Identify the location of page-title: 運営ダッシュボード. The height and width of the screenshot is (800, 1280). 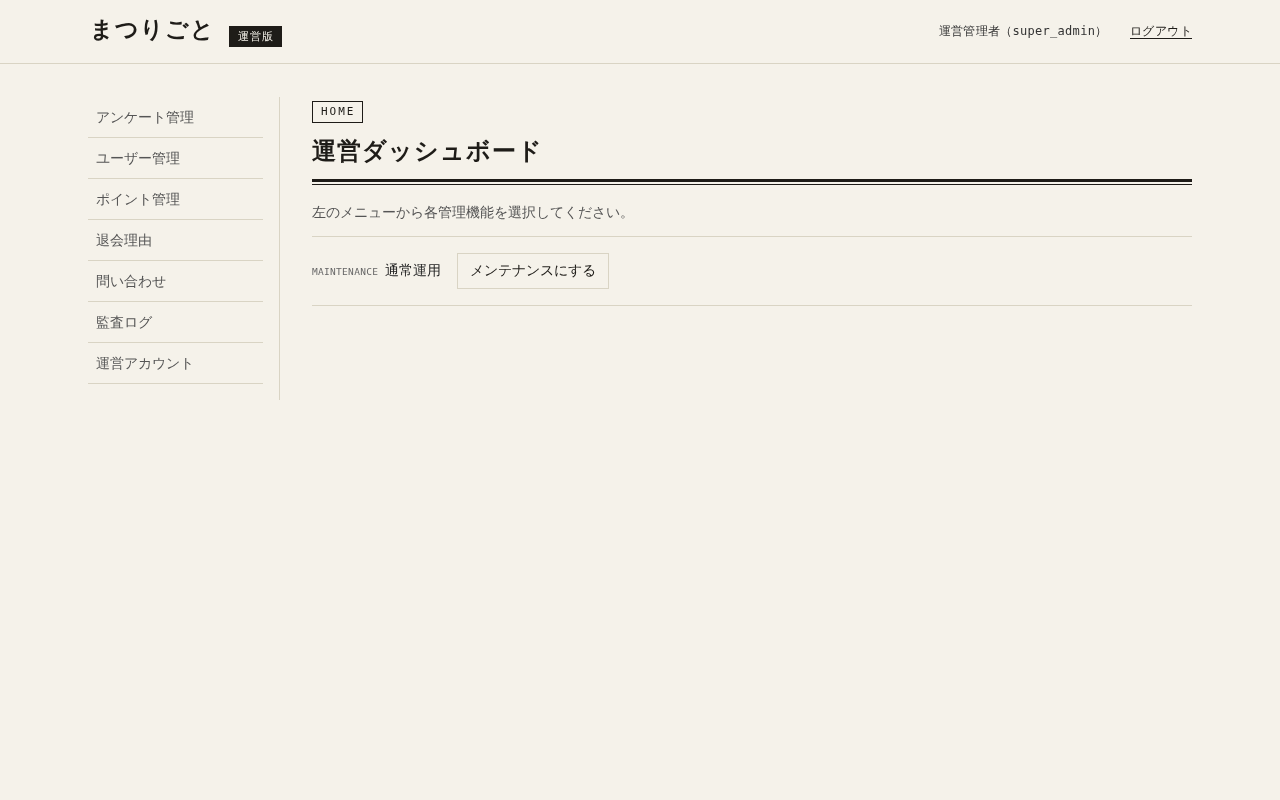
(428, 151).